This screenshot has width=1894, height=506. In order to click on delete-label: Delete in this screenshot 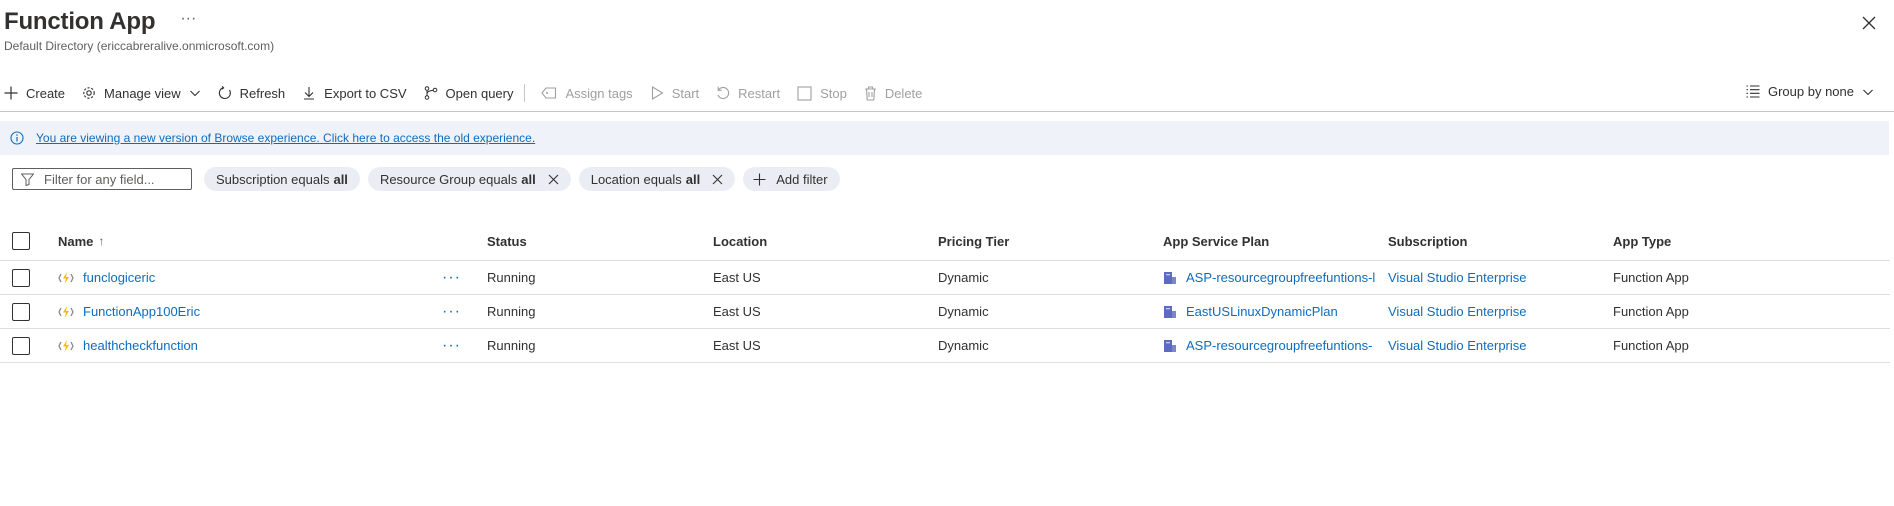, I will do `click(903, 93)`.